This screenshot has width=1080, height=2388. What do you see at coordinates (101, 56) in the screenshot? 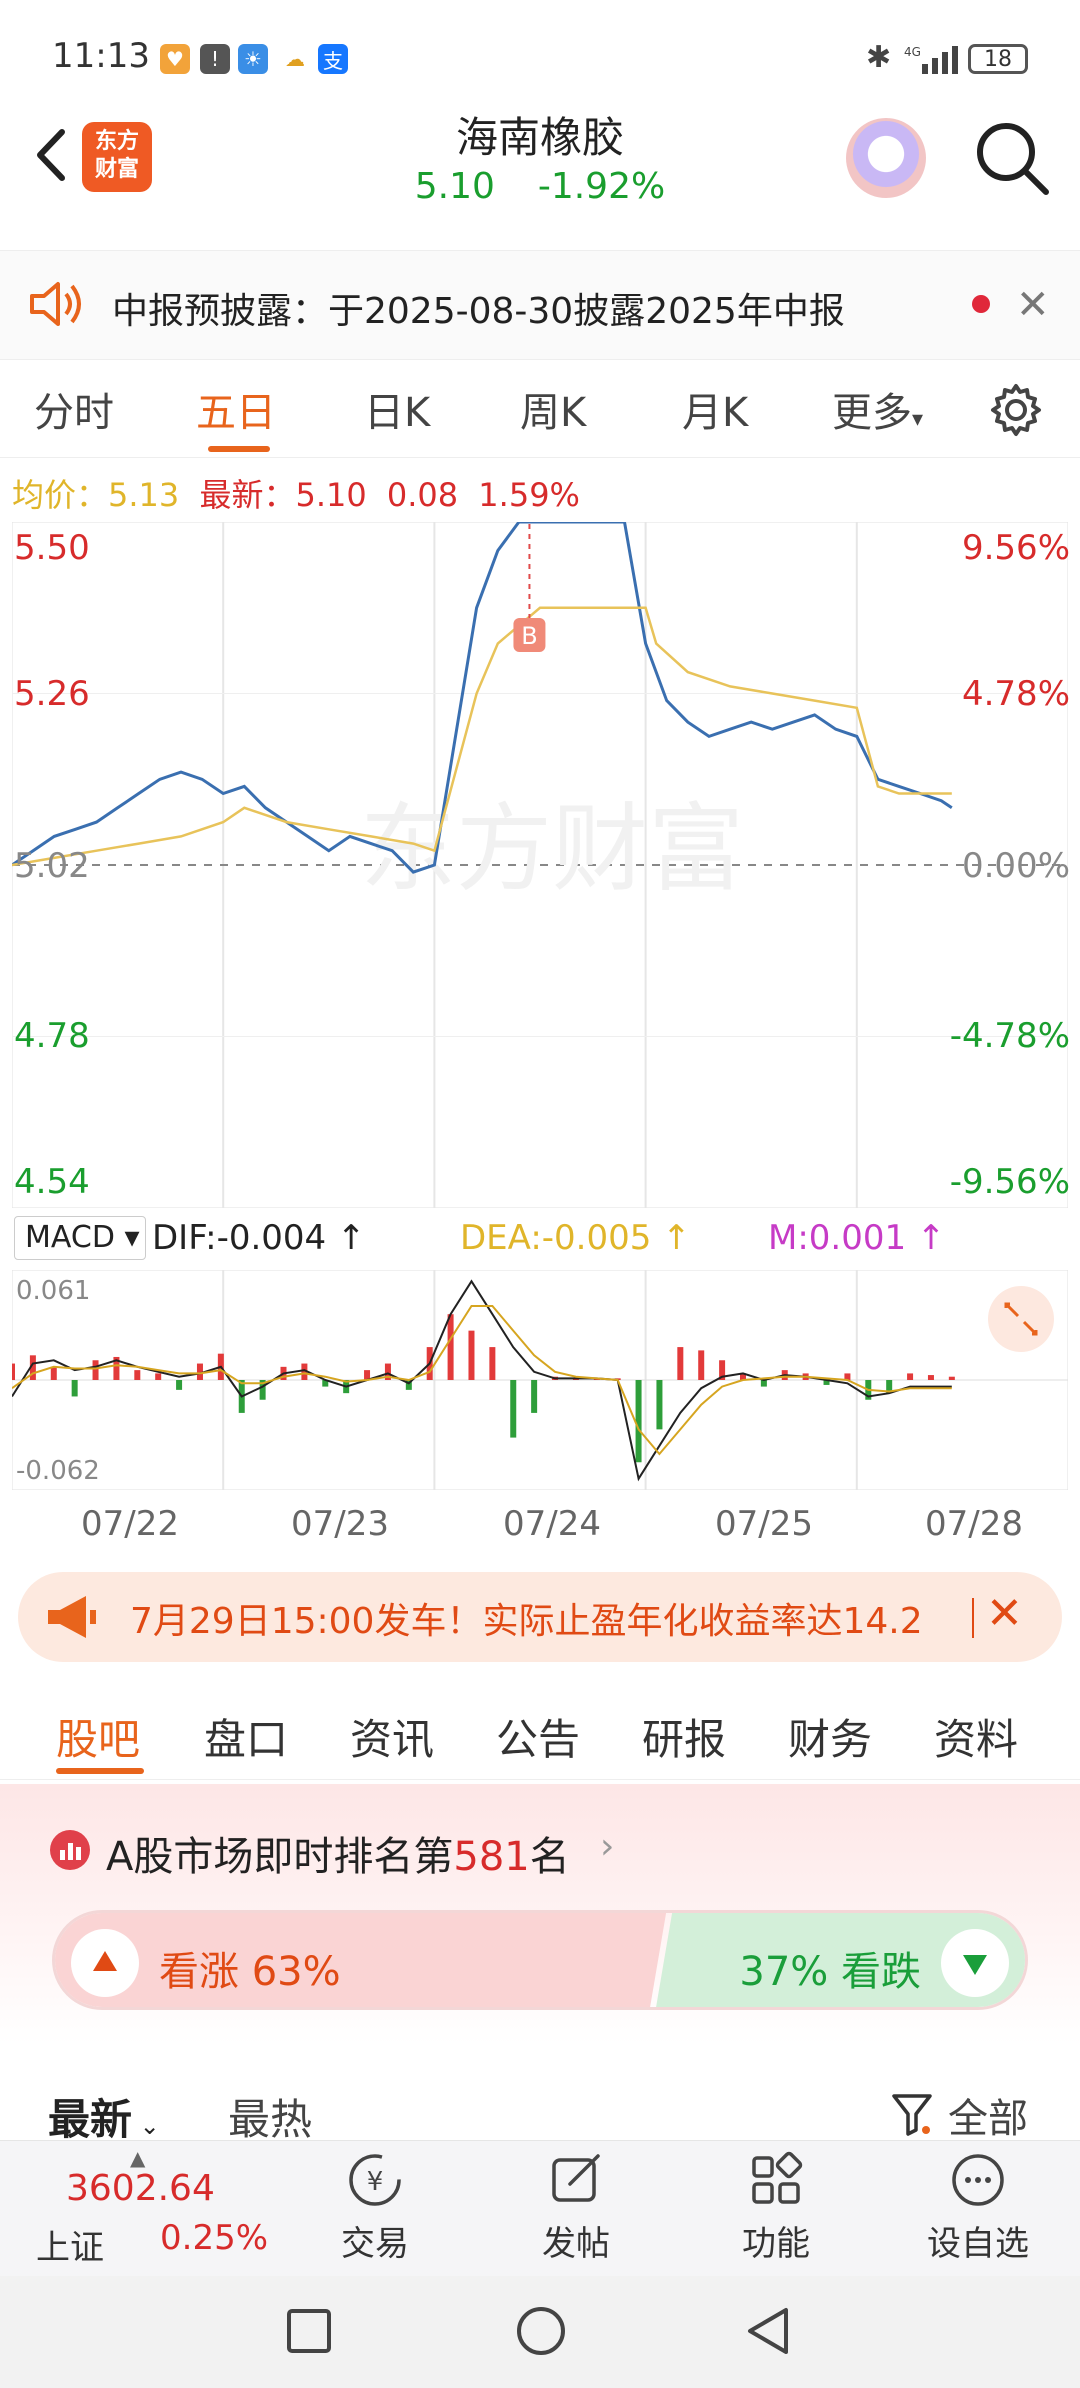
I see `status-time: 11:13` at bounding box center [101, 56].